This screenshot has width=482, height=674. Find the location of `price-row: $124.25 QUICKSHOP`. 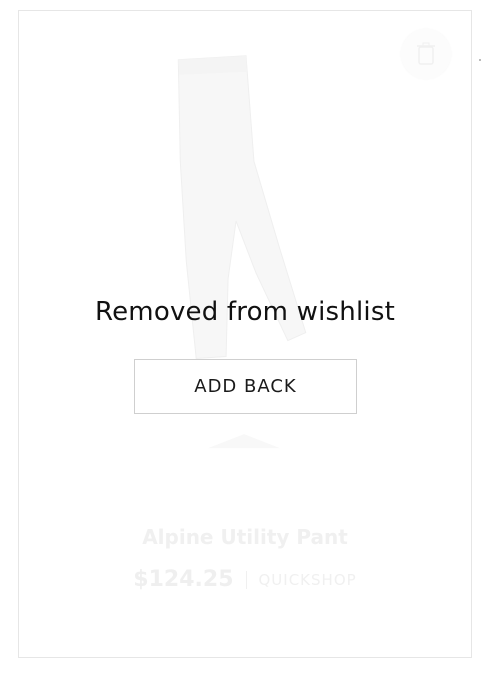

price-row: $124.25 QUICKSHOP is located at coordinates (245, 579).